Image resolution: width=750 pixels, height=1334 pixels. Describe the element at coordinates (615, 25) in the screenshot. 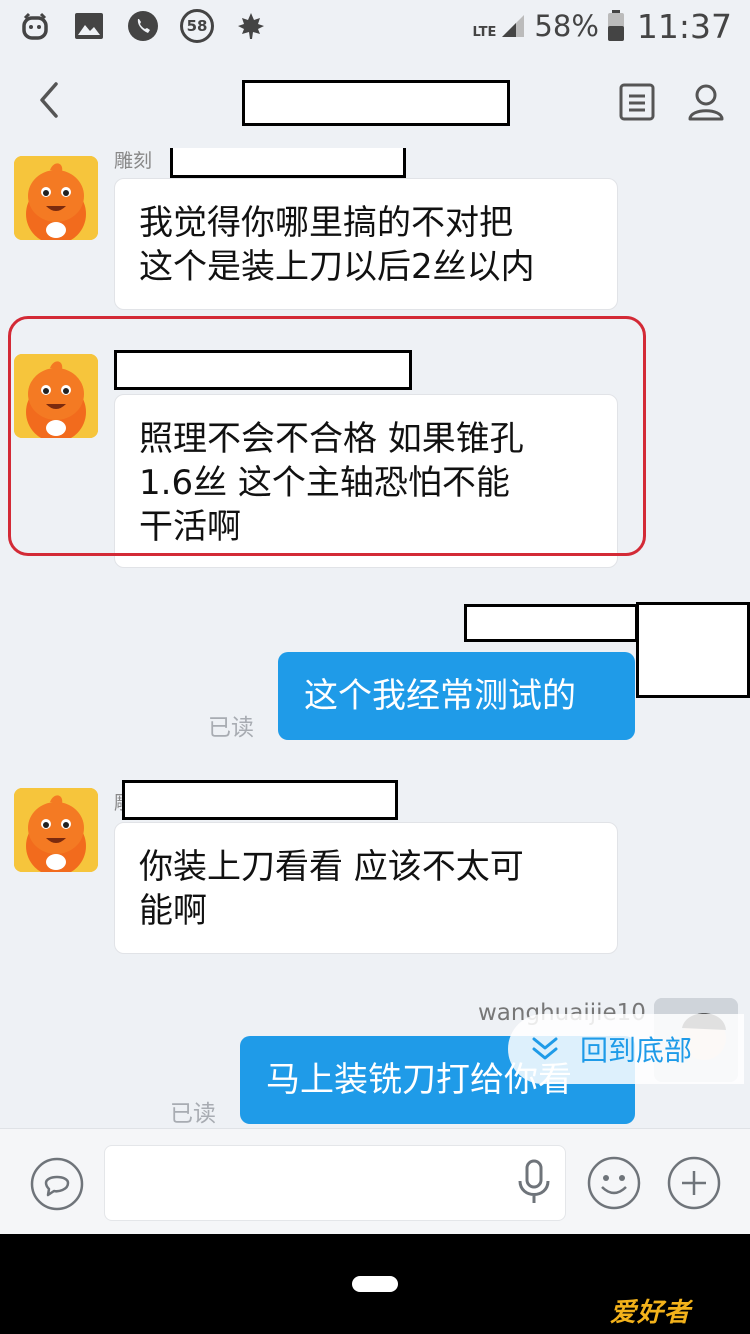

I see `battery-icon` at that location.